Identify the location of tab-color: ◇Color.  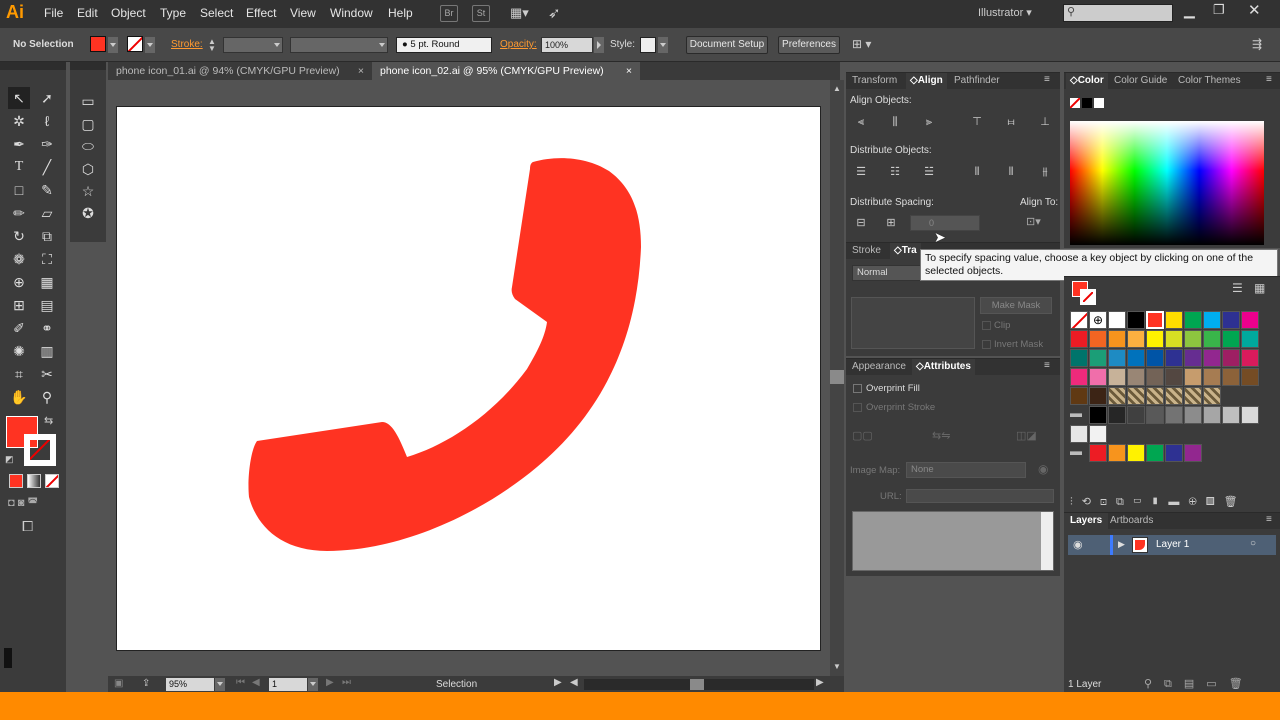
(1087, 81).